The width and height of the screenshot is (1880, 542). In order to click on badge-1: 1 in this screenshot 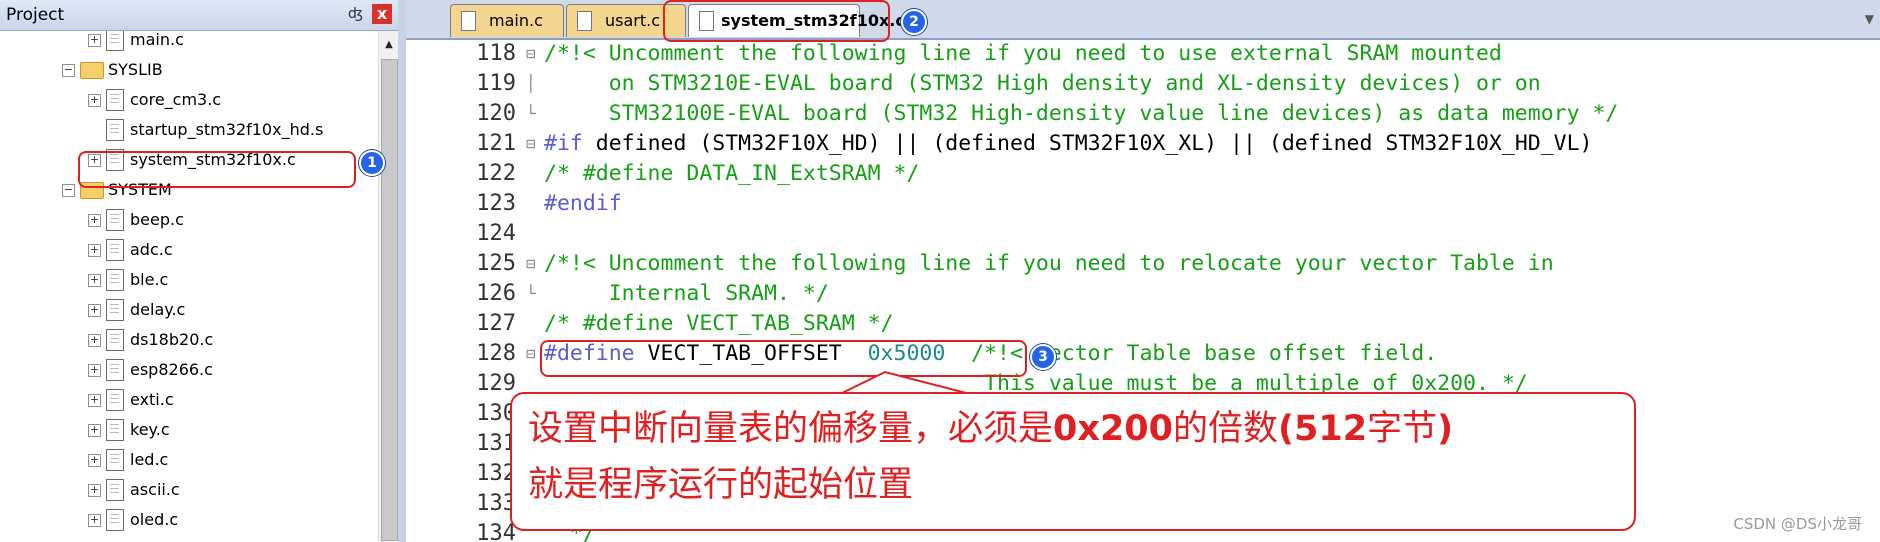, I will do `click(372, 163)`.